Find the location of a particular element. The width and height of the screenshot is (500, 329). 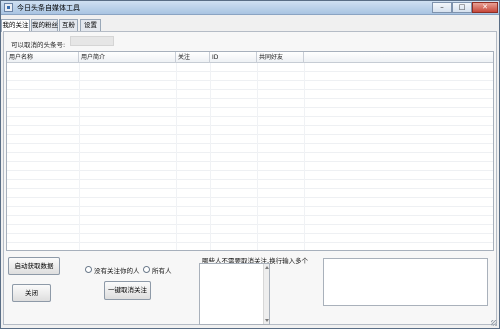

cancelable-number-label: 可以取消的头条号: is located at coordinates (38, 45).